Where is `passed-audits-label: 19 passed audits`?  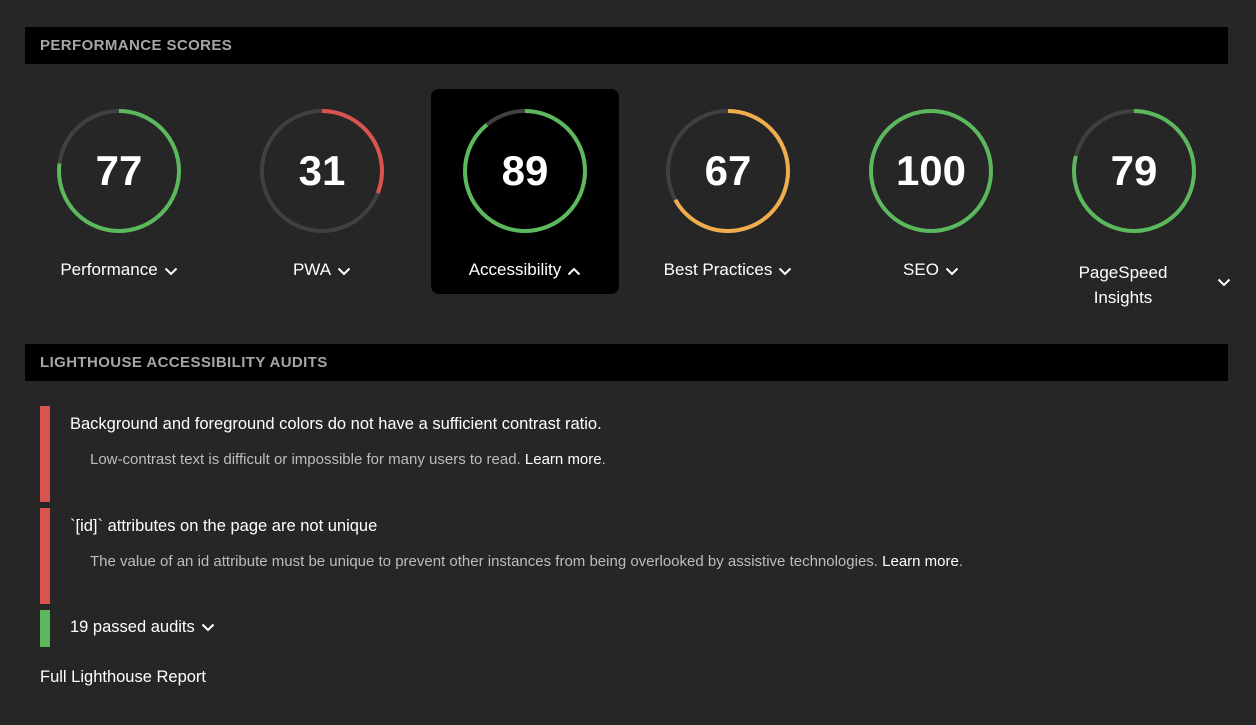
passed-audits-label: 19 passed audits is located at coordinates (132, 627).